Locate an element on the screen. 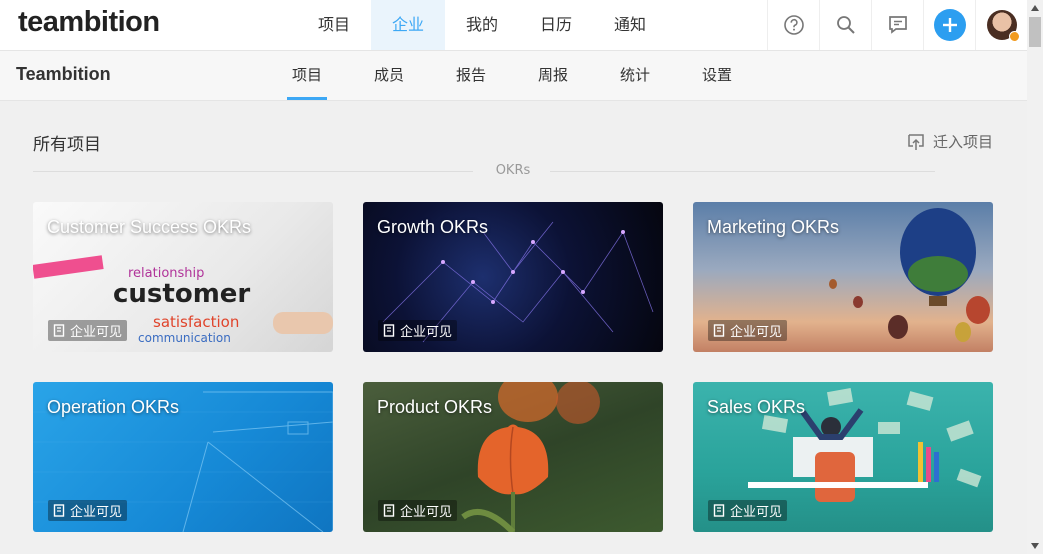  avatar is located at coordinates (1003, 26).